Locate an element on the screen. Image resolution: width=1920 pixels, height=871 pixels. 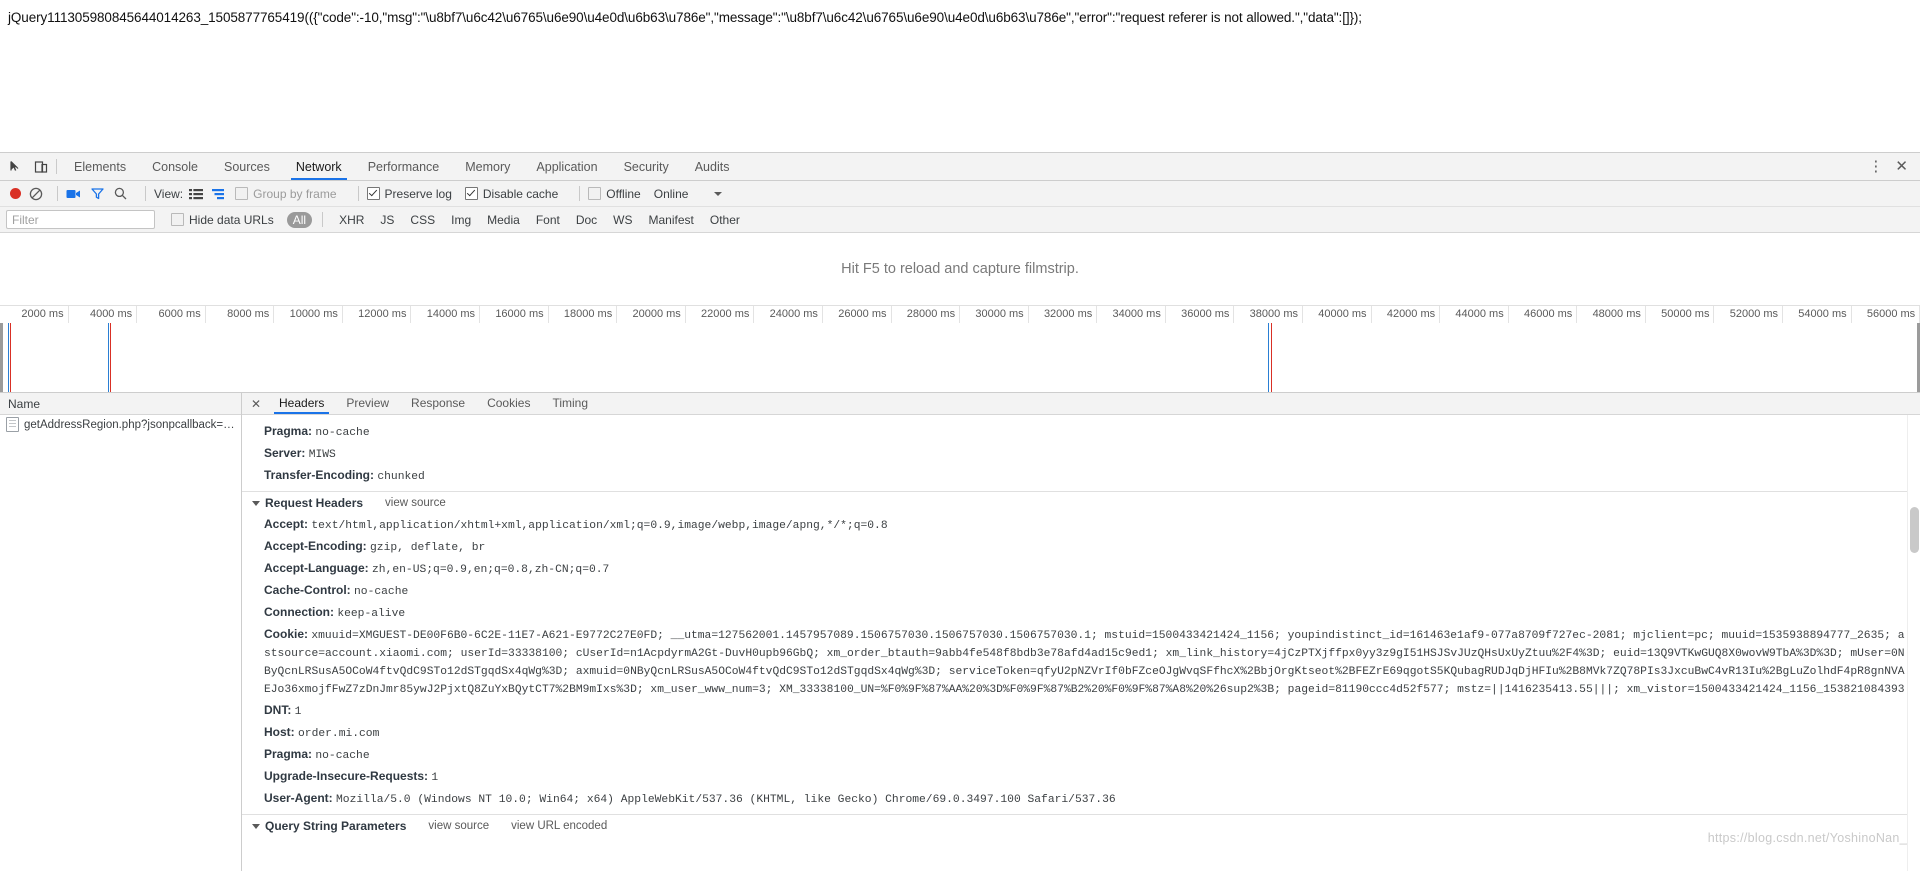
filter-type-xhr: XHR is located at coordinates (351, 220).